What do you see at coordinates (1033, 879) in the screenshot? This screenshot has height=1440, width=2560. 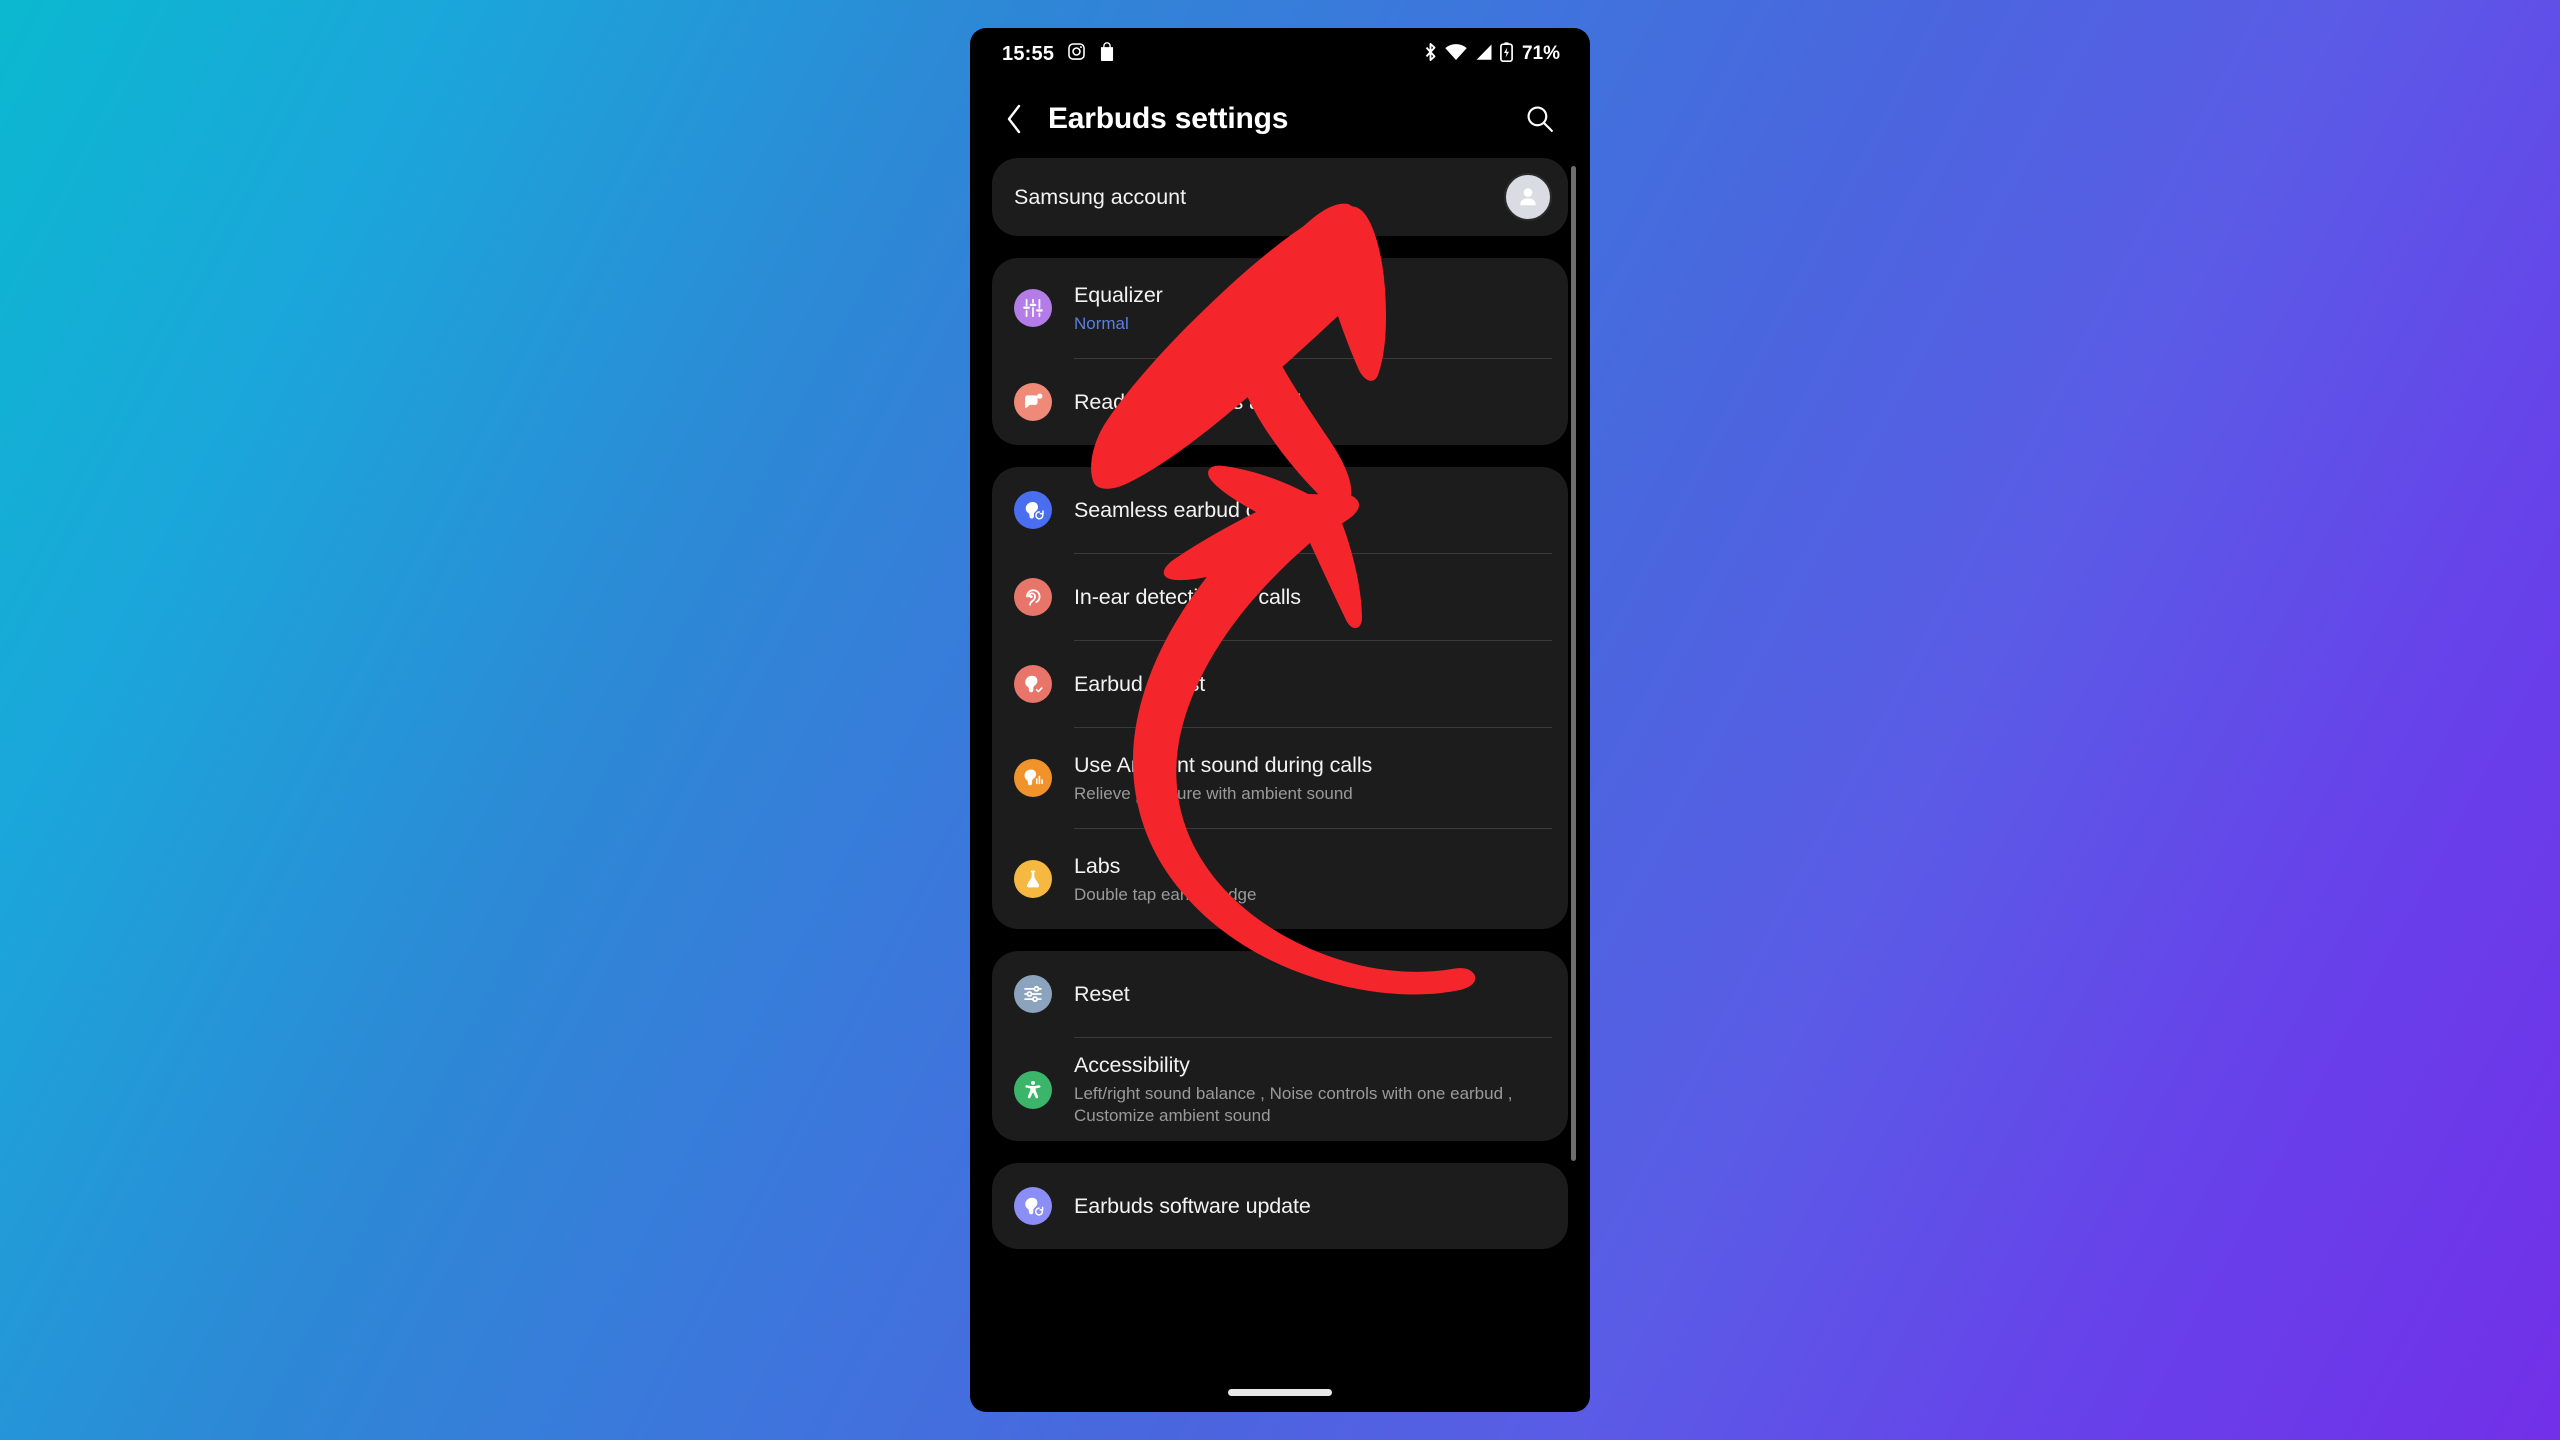 I see `lab-flask-icon` at bounding box center [1033, 879].